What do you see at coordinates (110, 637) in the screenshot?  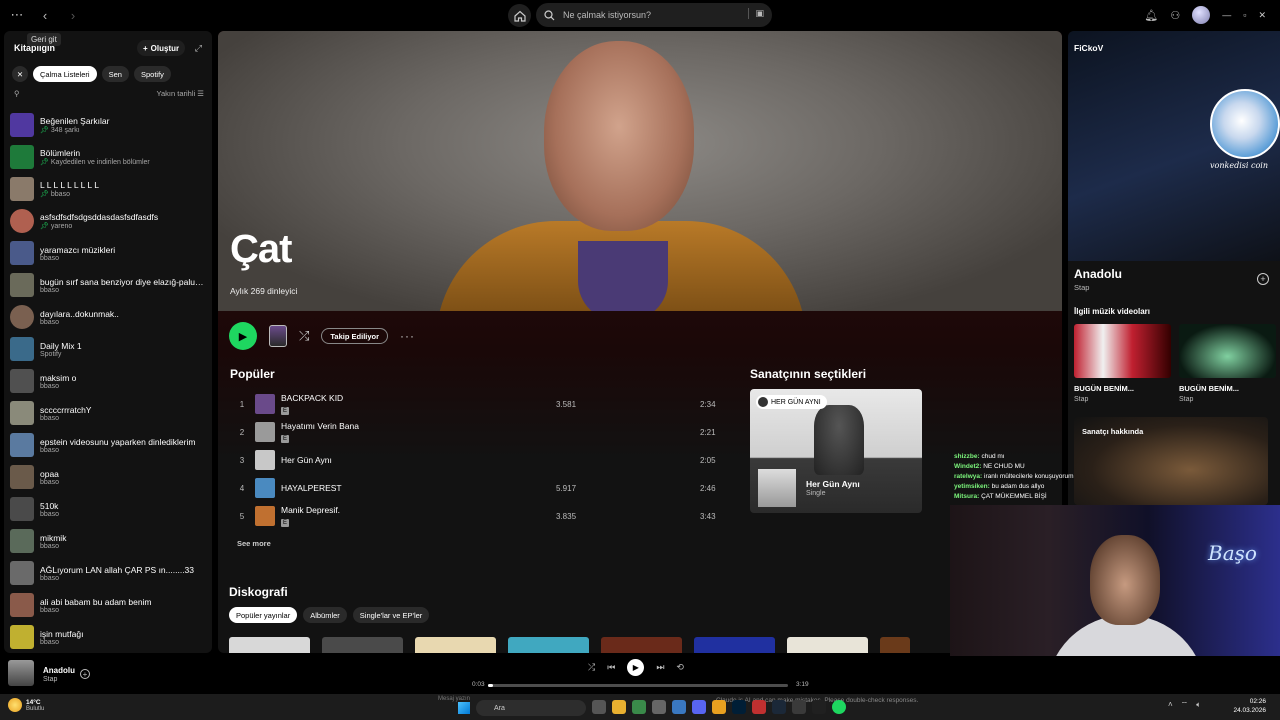 I see `library-item: işin mutfağı bbaso` at bounding box center [110, 637].